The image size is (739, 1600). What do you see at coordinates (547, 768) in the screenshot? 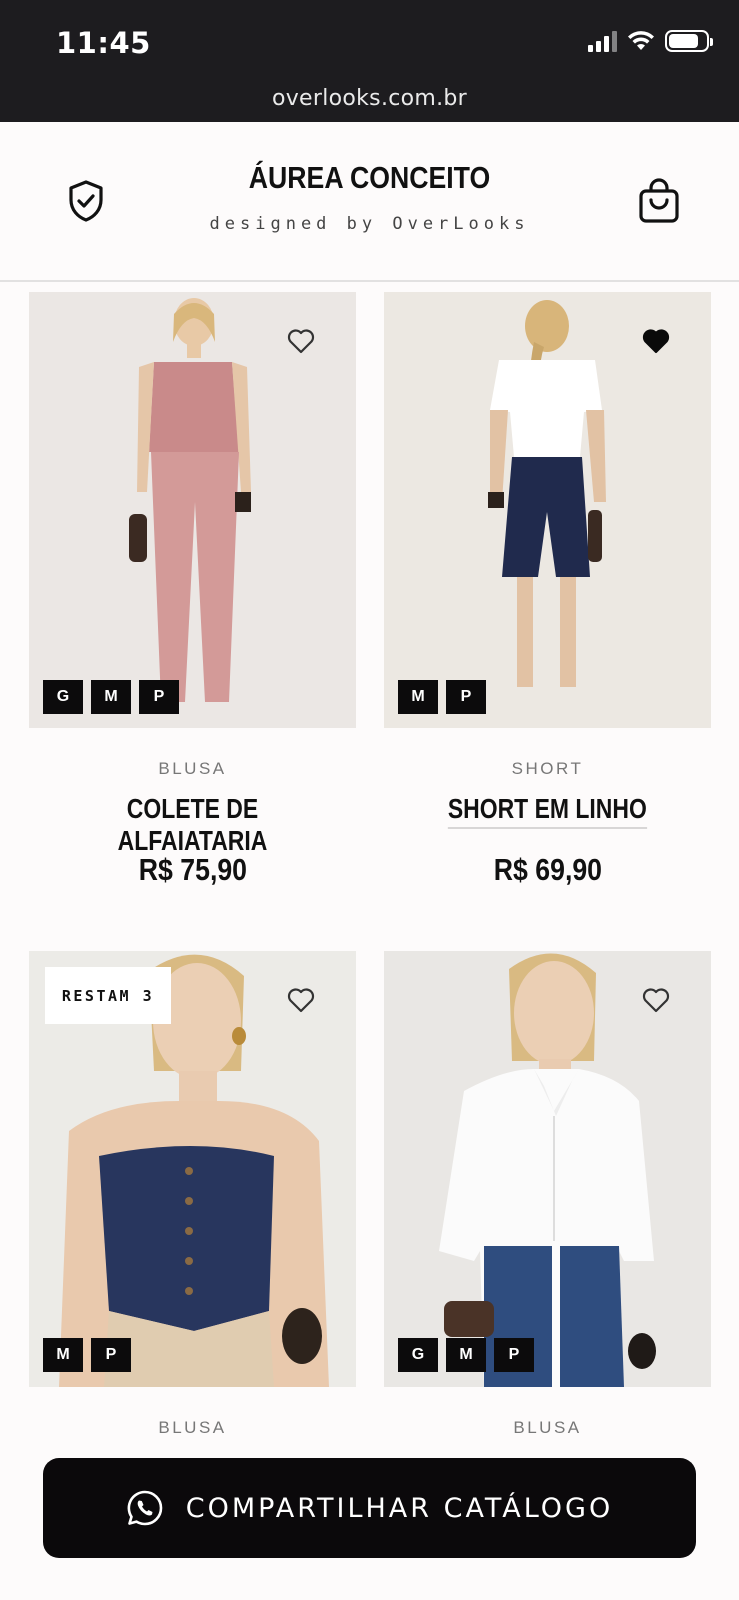
I see `product-category: SHORT` at bounding box center [547, 768].